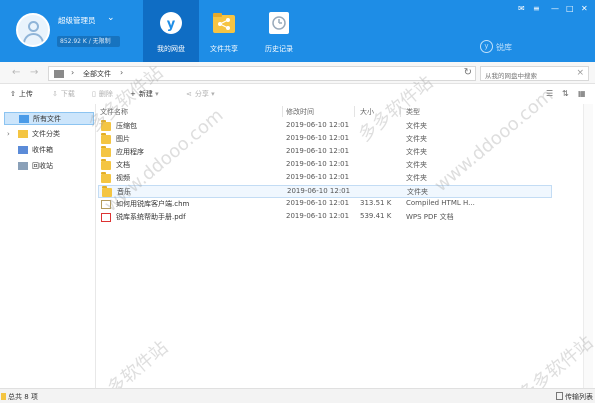  Describe the element at coordinates (468, 72) in the screenshot. I see `refresh-icon: ↻` at that location.